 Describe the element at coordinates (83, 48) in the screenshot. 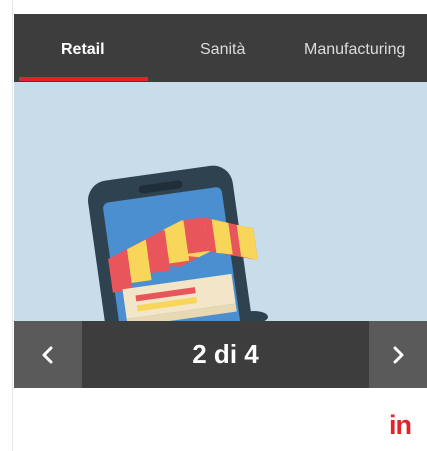

I see `tab-retail: Retail` at that location.